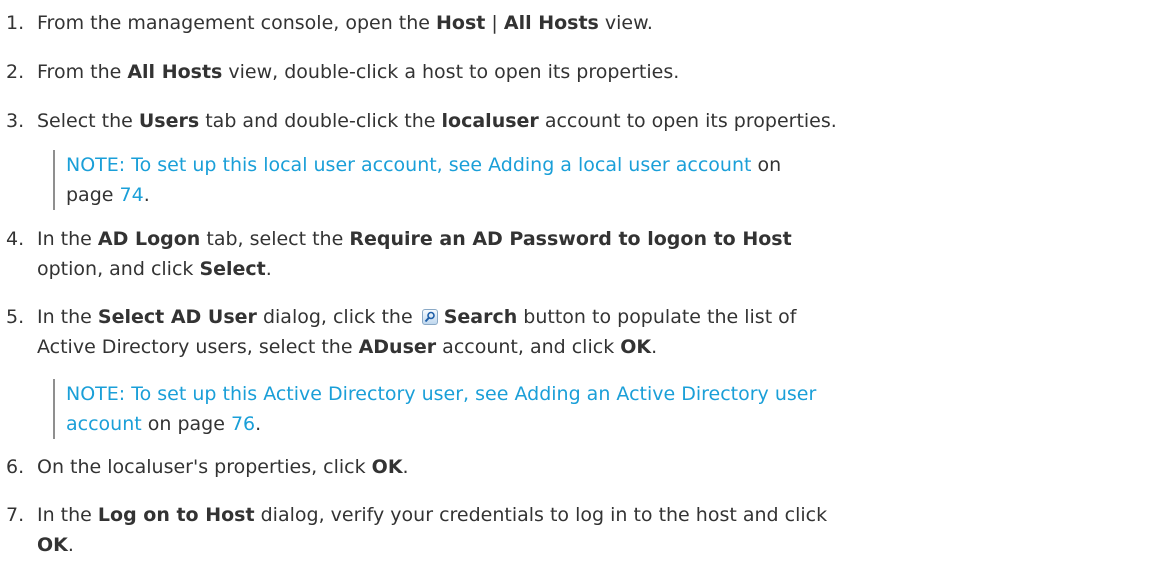 The image size is (1169, 587). Describe the element at coordinates (429, 317) in the screenshot. I see `search-icon` at that location.